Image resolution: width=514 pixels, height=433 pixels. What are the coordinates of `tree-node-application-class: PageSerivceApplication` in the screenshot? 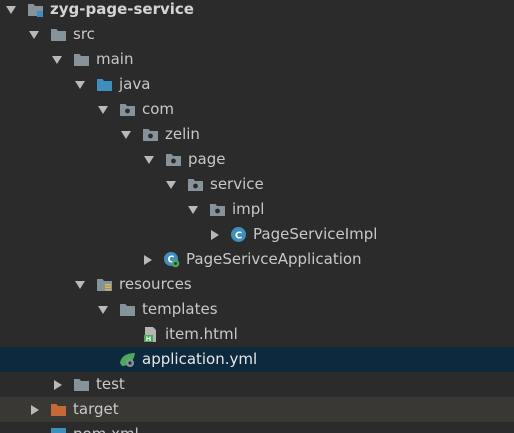 It's located at (257, 259).